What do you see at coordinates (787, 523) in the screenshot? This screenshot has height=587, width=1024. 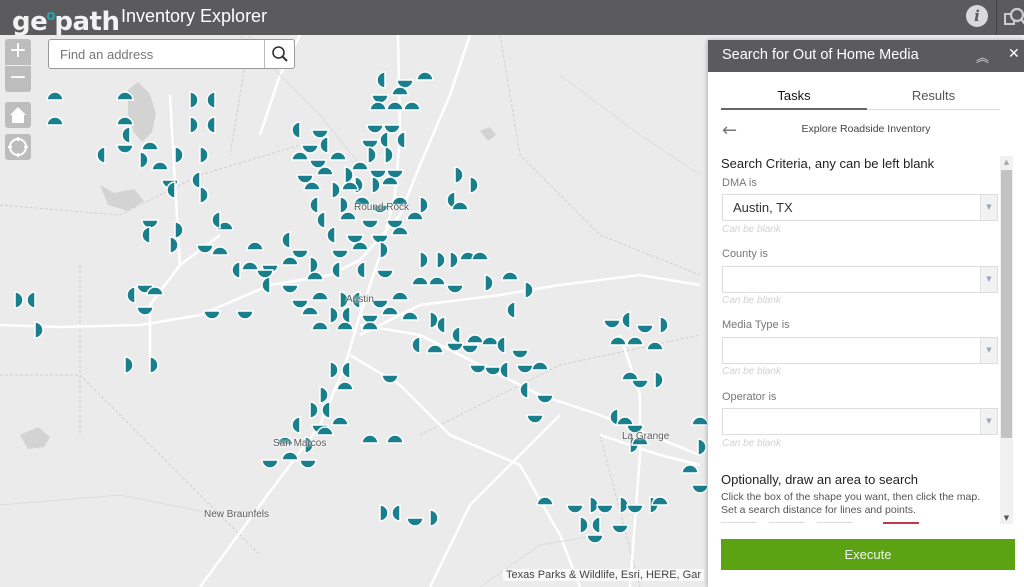 I see `draw-line-button` at bounding box center [787, 523].